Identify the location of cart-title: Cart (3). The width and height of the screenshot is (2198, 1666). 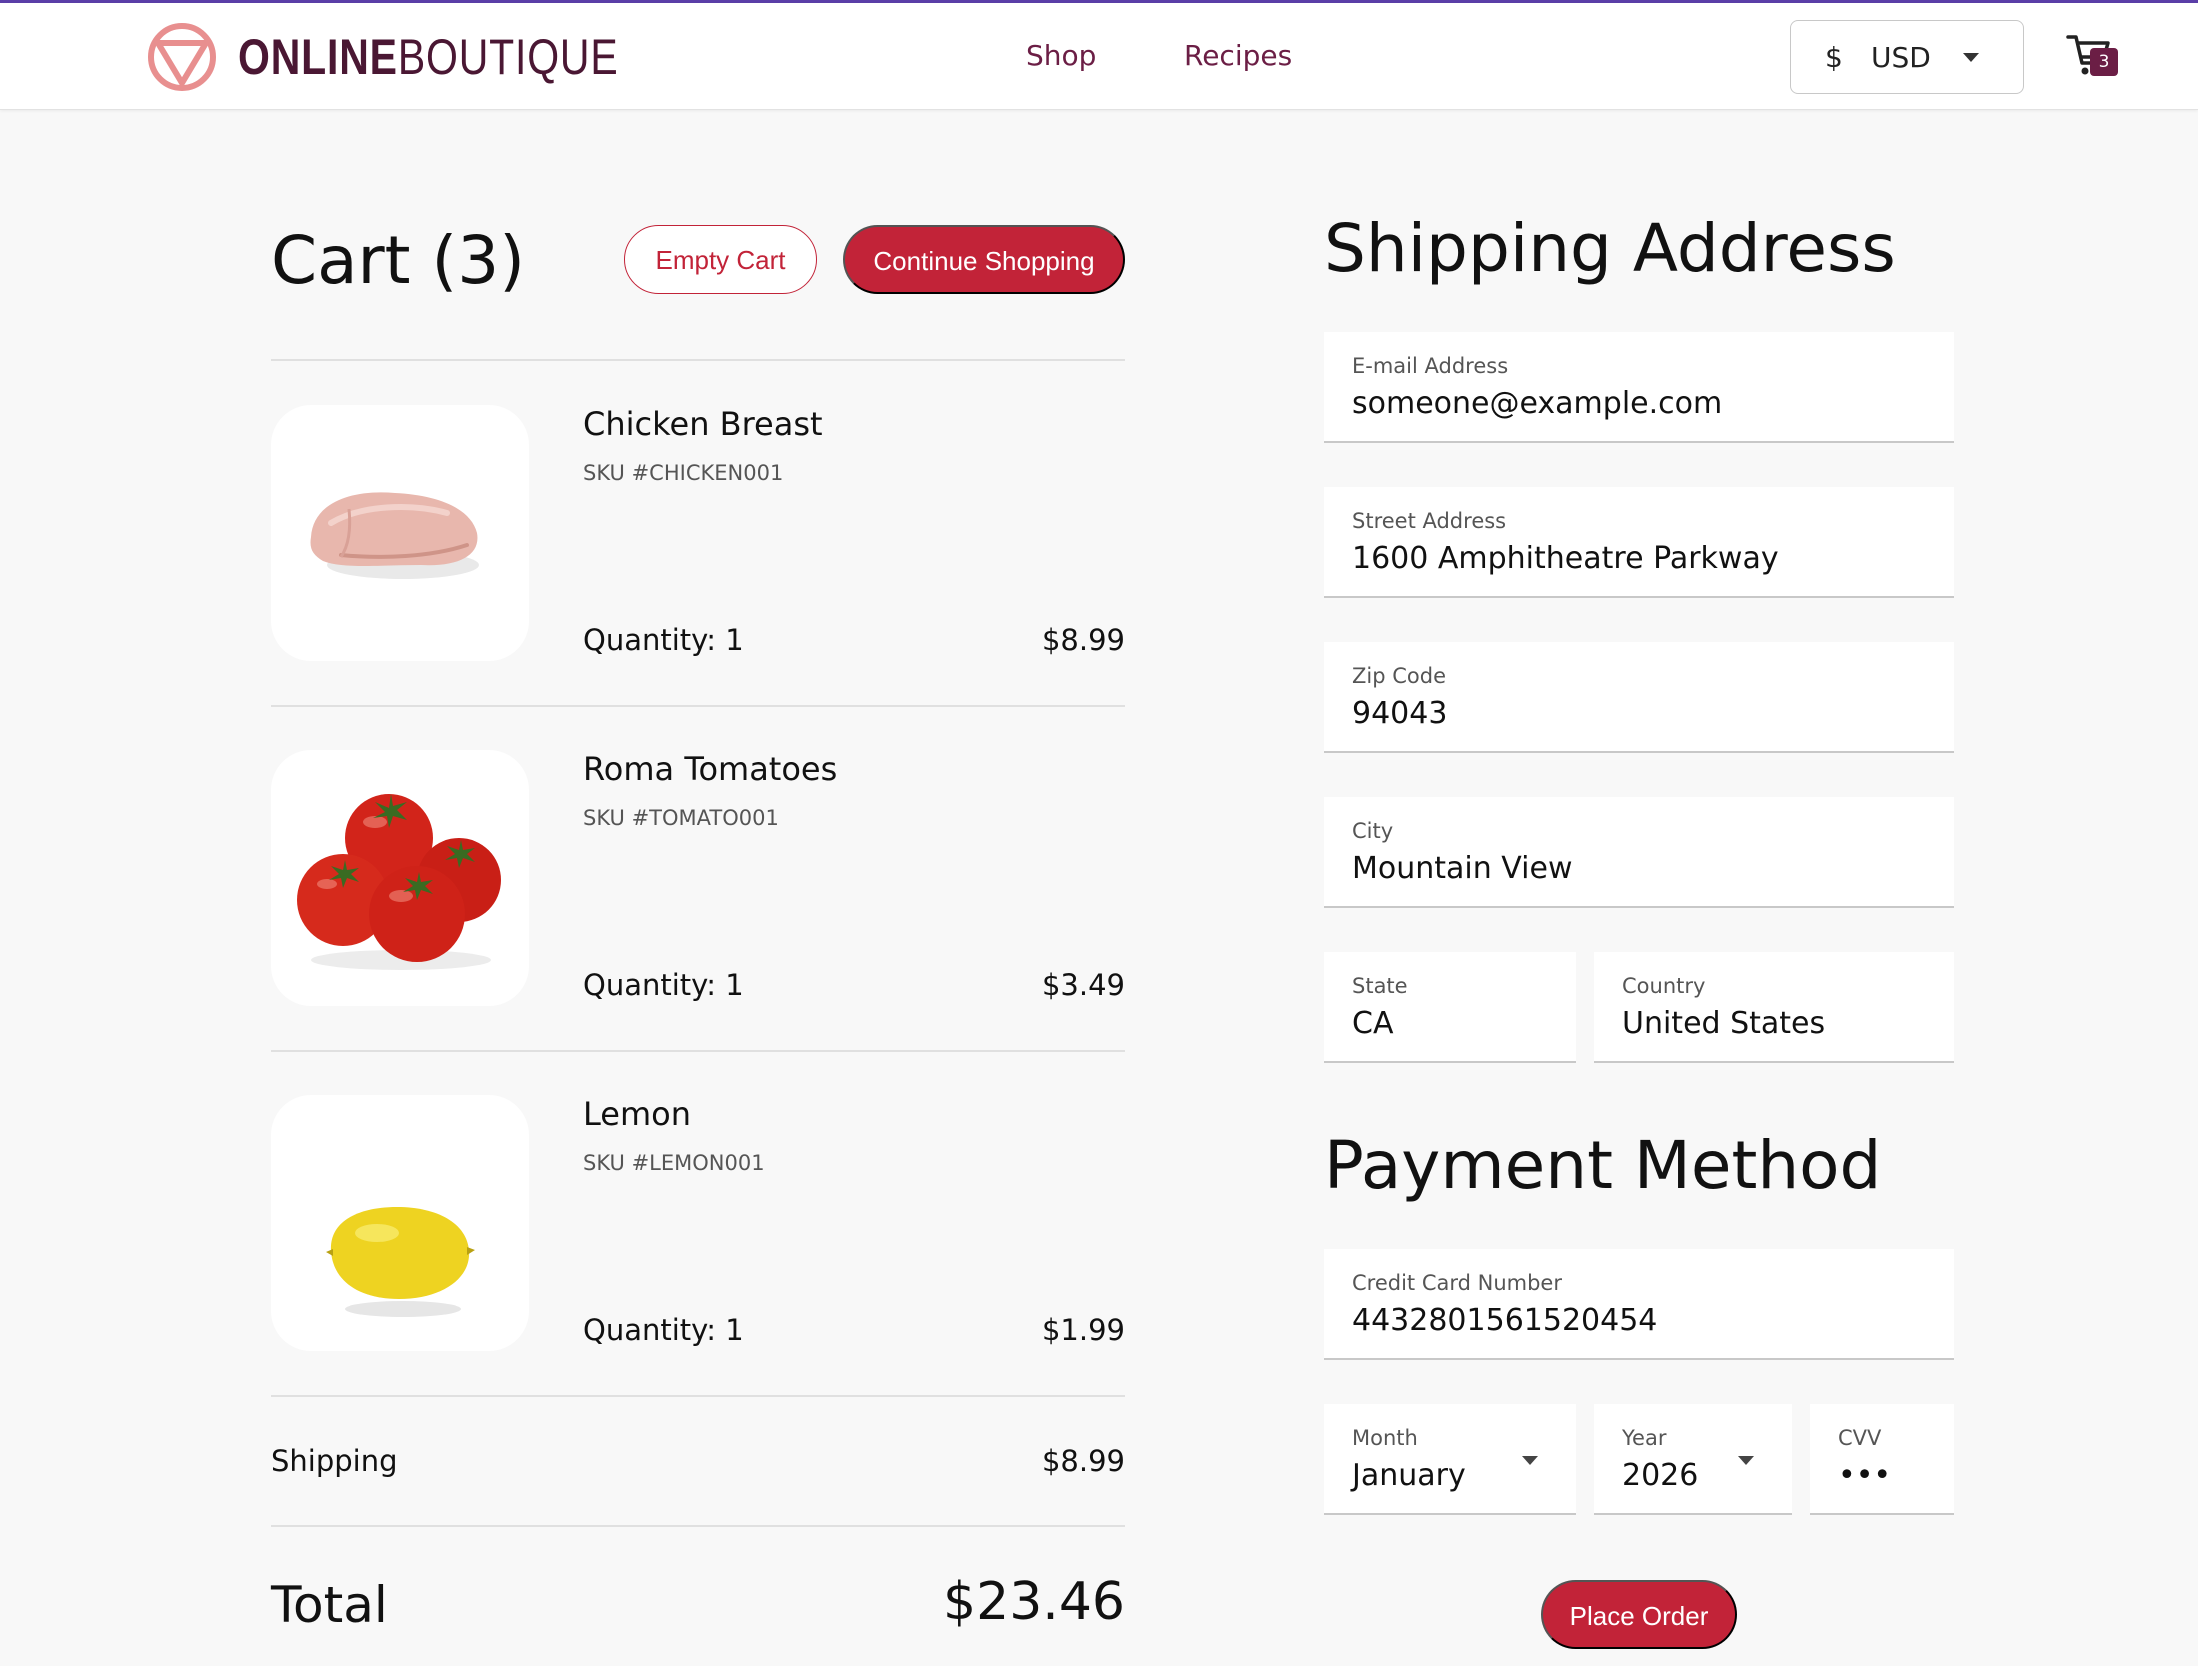
(398, 260).